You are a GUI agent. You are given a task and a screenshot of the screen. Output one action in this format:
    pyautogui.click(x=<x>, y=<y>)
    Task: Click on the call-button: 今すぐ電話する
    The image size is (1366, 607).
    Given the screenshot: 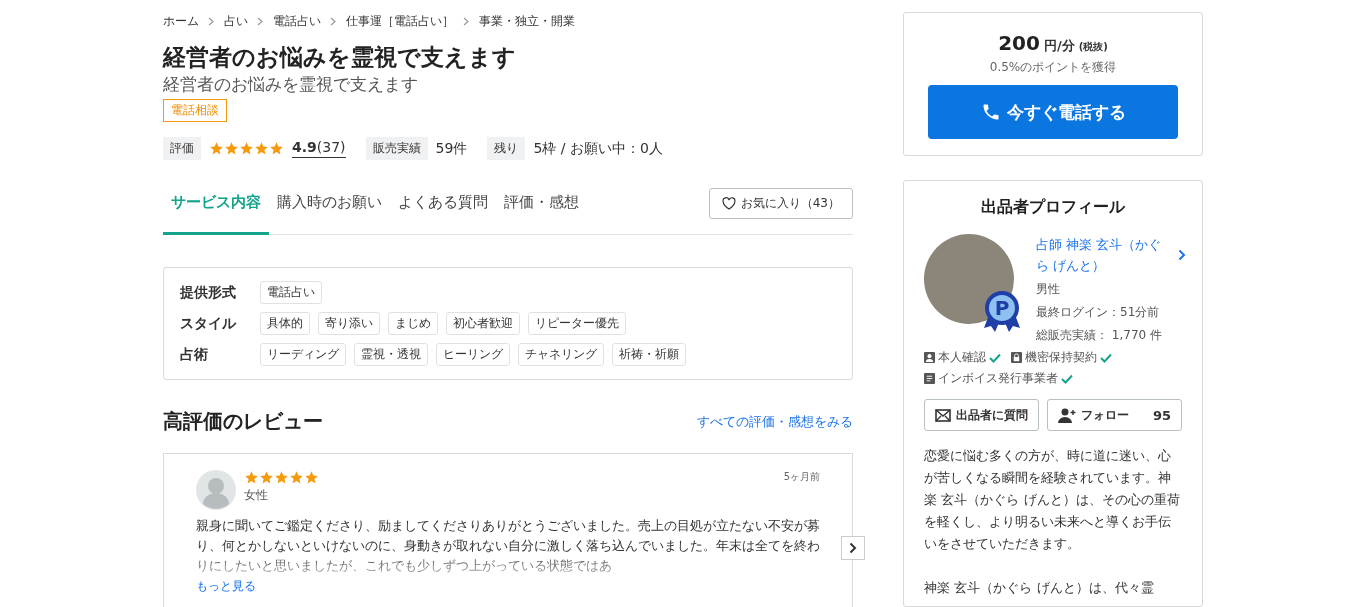 What is the action you would take?
    pyautogui.click(x=1053, y=112)
    